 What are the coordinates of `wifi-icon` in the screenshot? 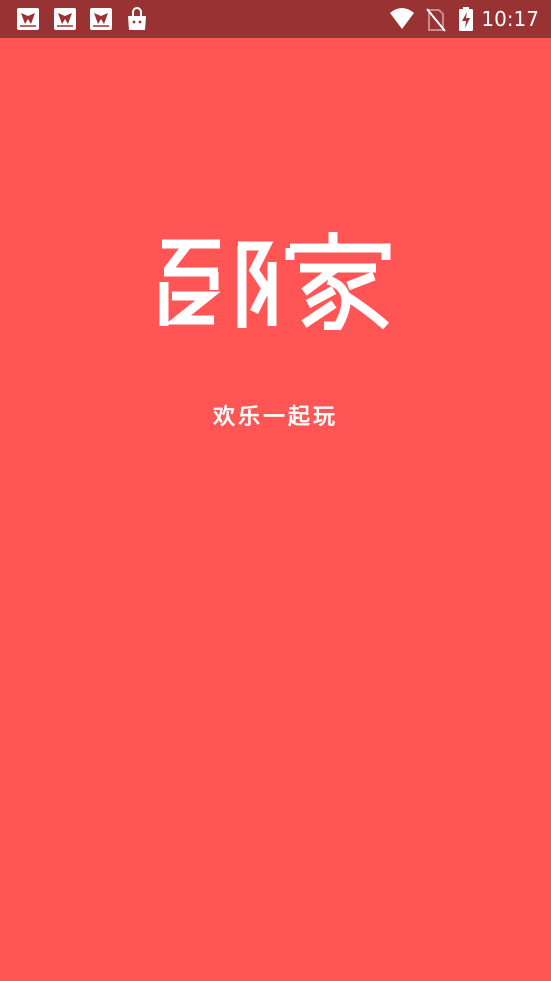 It's located at (402, 19).